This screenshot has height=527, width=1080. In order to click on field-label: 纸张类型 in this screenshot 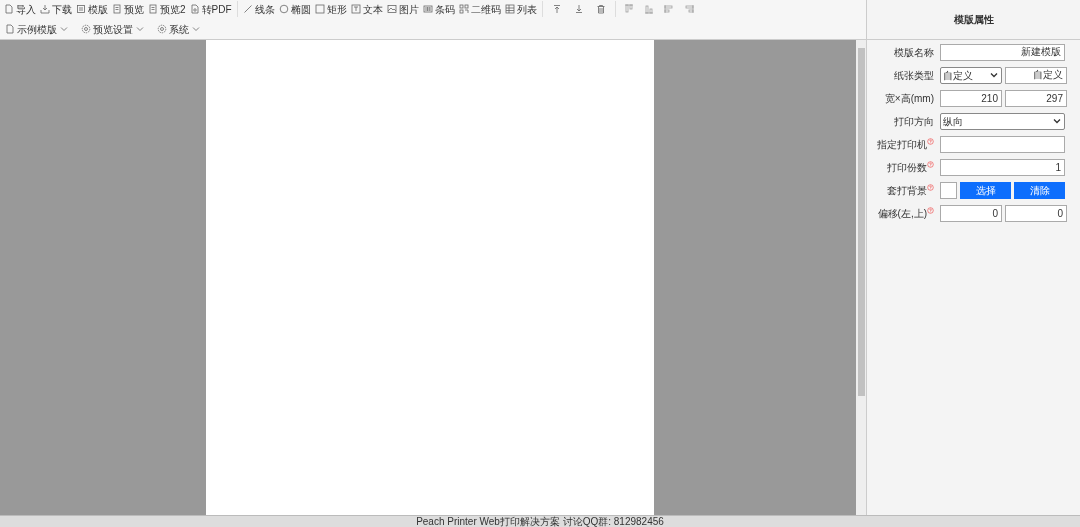, I will do `click(914, 75)`.